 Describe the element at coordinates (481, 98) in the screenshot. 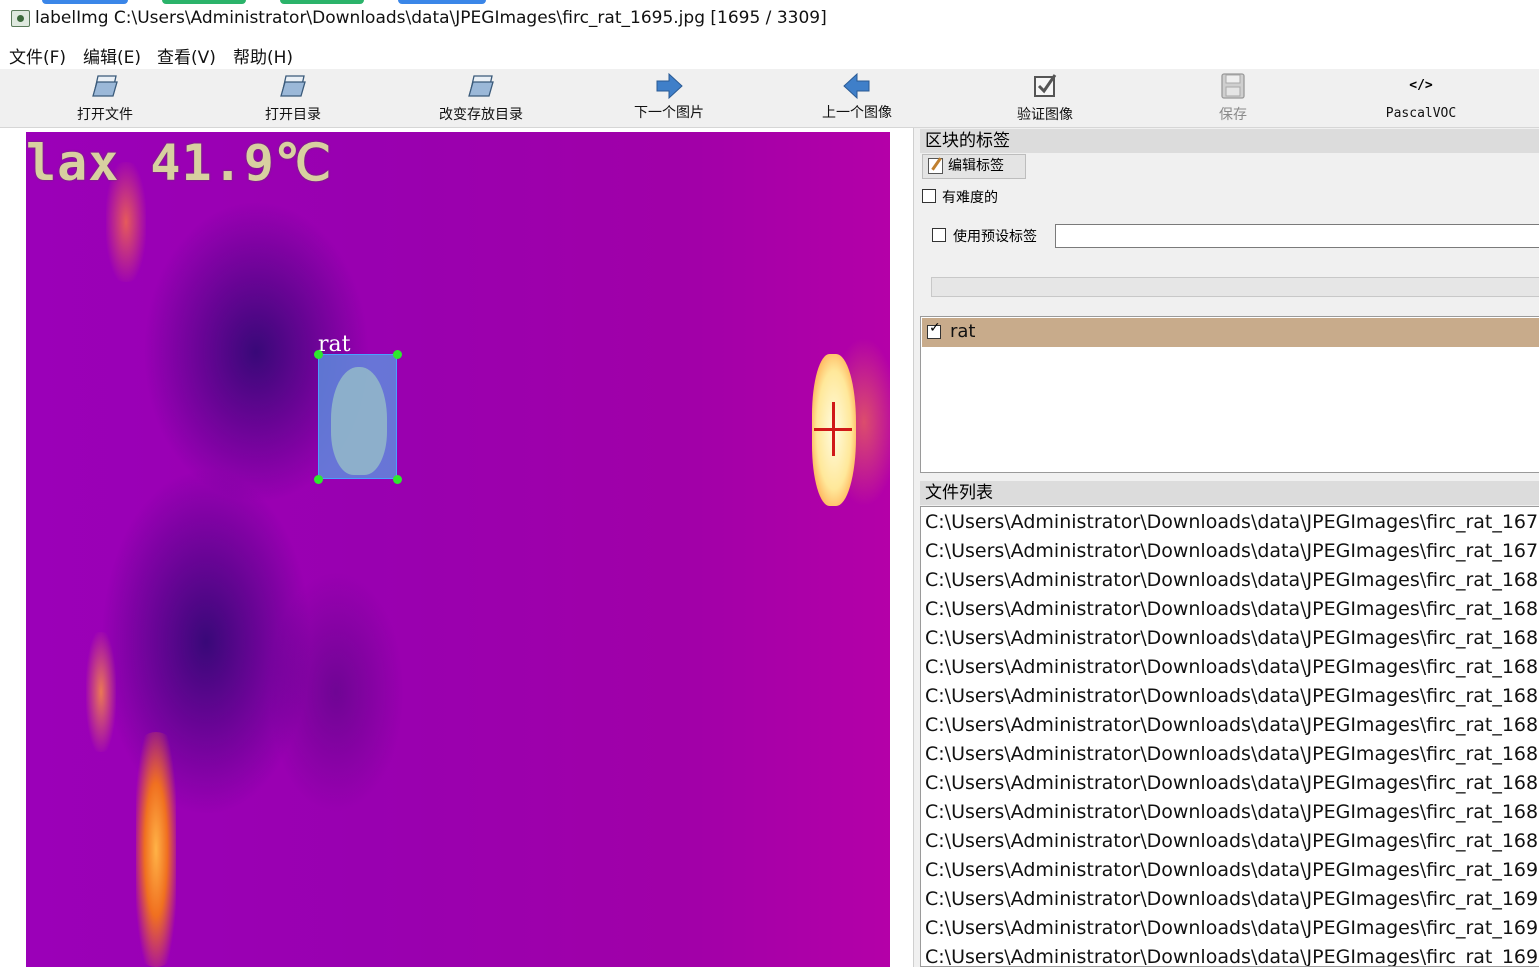

I see `change-save-dir-button: 改变存放目录` at that location.